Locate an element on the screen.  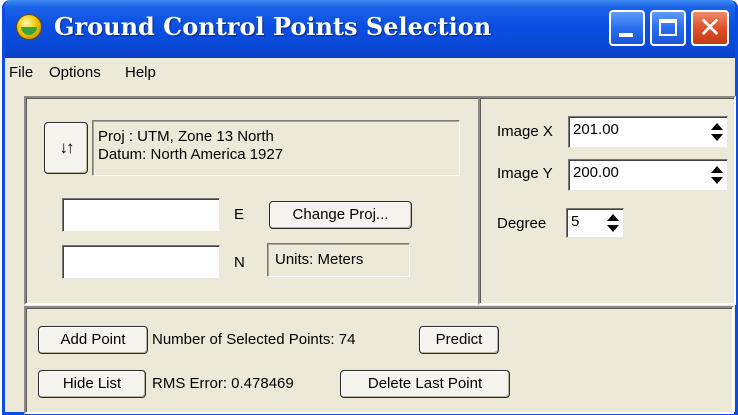
image-x-label: Image X is located at coordinates (525, 131).